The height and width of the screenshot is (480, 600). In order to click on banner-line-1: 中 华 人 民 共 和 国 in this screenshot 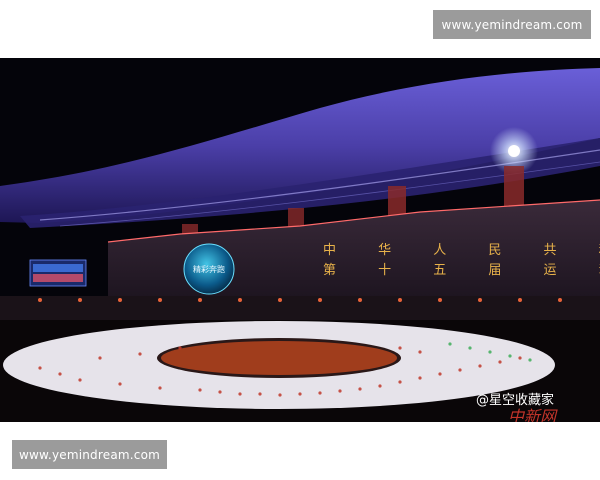, I will do `click(461, 250)`.